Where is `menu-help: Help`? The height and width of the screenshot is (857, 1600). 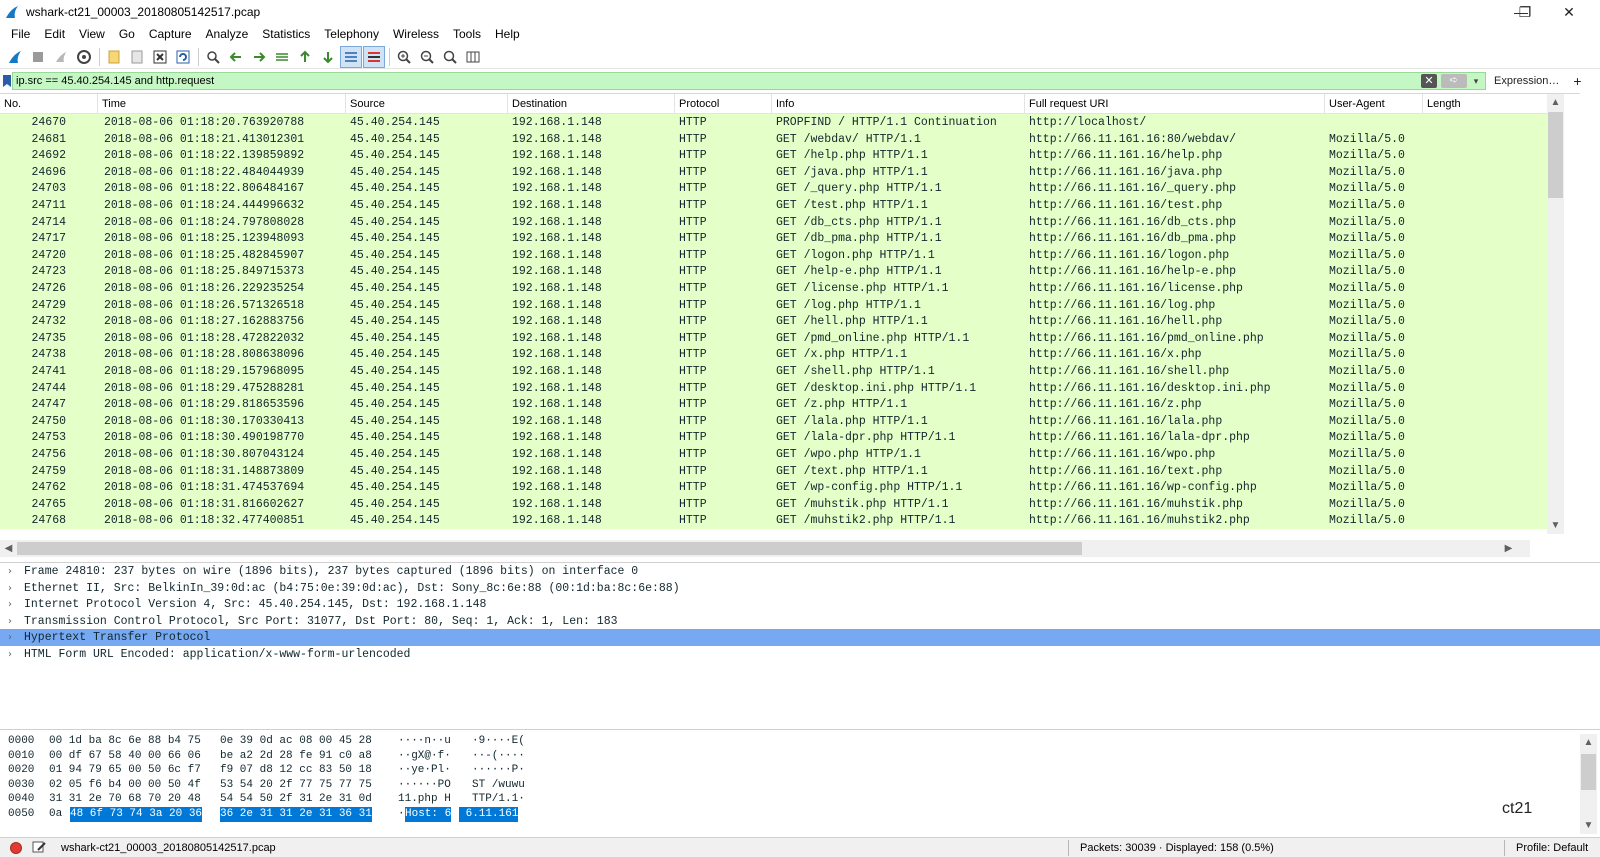 menu-help: Help is located at coordinates (507, 34).